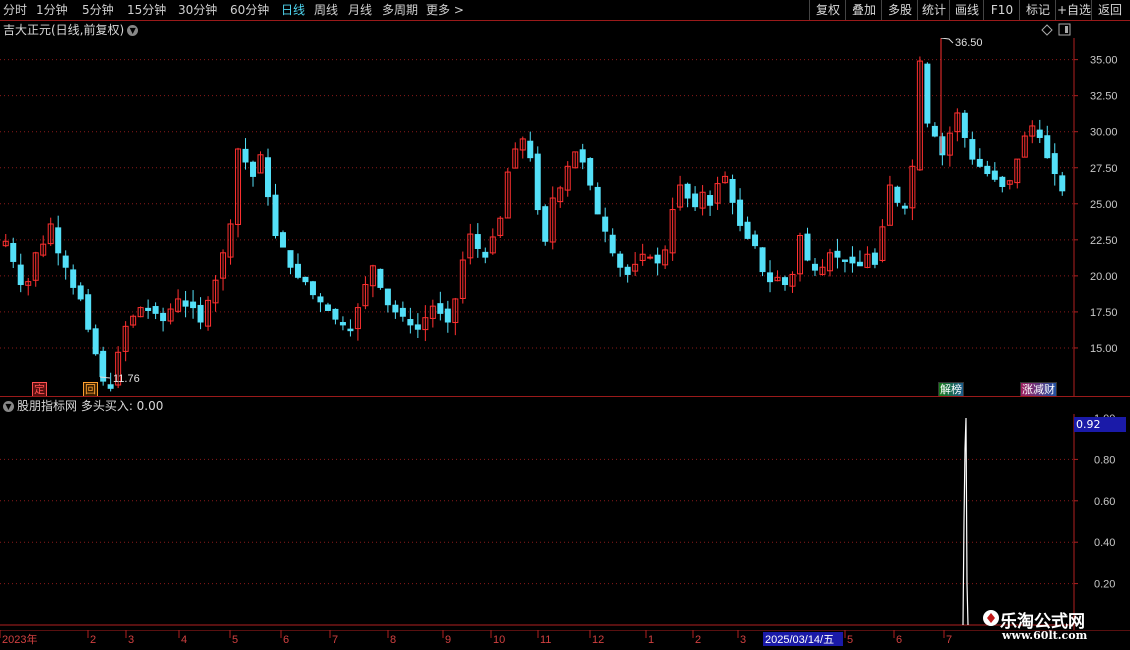 The height and width of the screenshot is (650, 1130). Describe the element at coordinates (1104, 97) in the screenshot. I see `price-tick-label: 32.50` at that location.